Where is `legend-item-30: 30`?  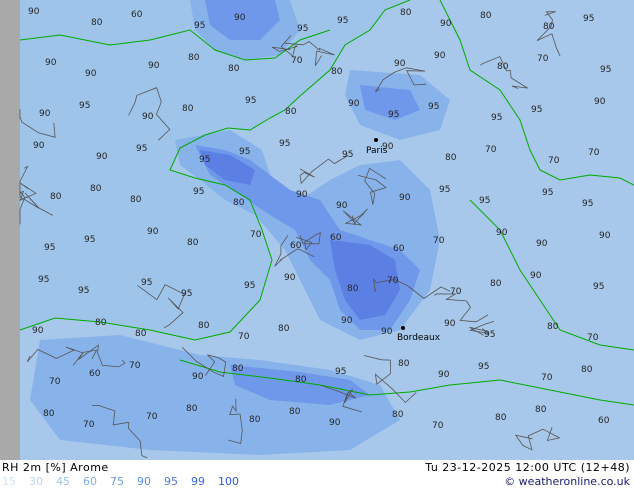
legend-item-30: 30 is located at coordinates (36, 481).